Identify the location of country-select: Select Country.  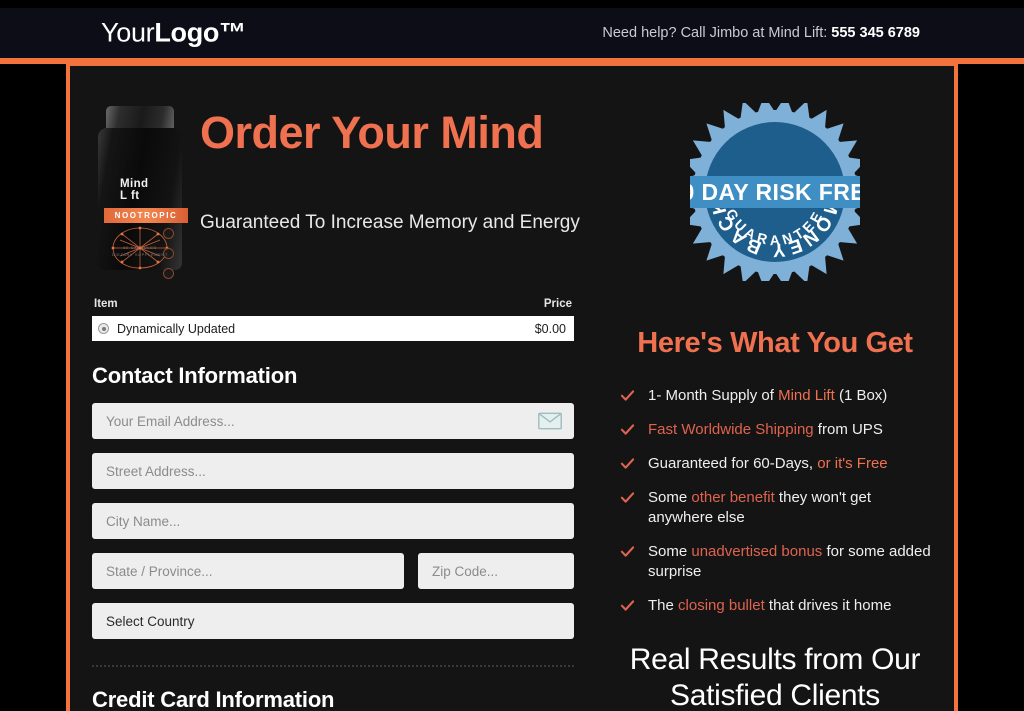
(333, 621).